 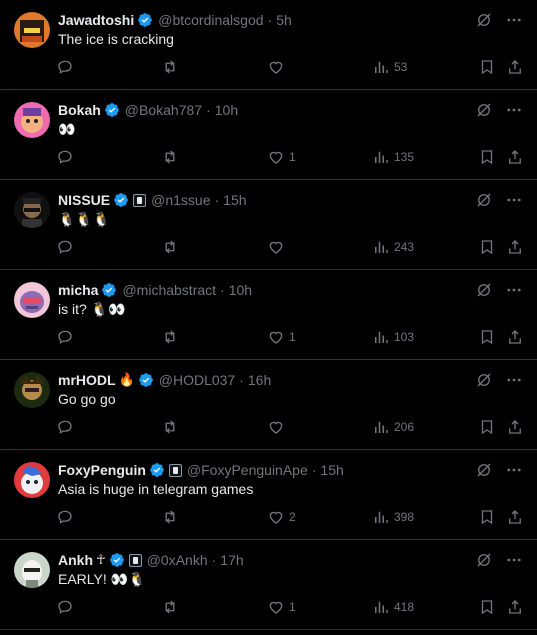 What do you see at coordinates (393, 247) in the screenshot?
I see `views-button: 243` at bounding box center [393, 247].